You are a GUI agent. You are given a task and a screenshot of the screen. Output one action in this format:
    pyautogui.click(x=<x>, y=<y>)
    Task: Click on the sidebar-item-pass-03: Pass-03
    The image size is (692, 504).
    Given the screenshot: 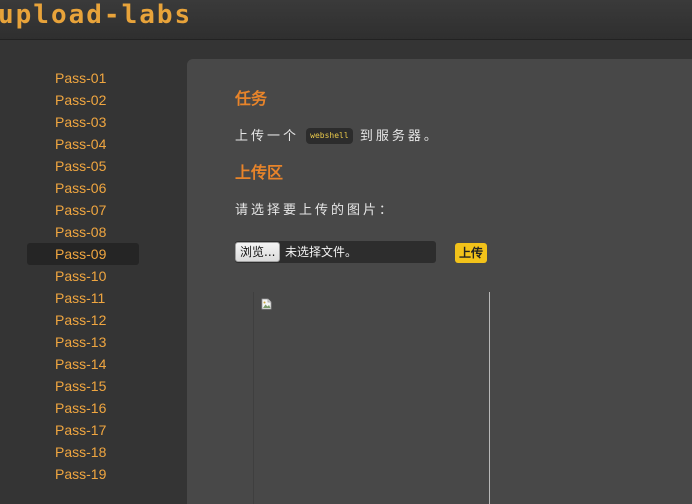 What is the action you would take?
    pyautogui.click(x=83, y=122)
    